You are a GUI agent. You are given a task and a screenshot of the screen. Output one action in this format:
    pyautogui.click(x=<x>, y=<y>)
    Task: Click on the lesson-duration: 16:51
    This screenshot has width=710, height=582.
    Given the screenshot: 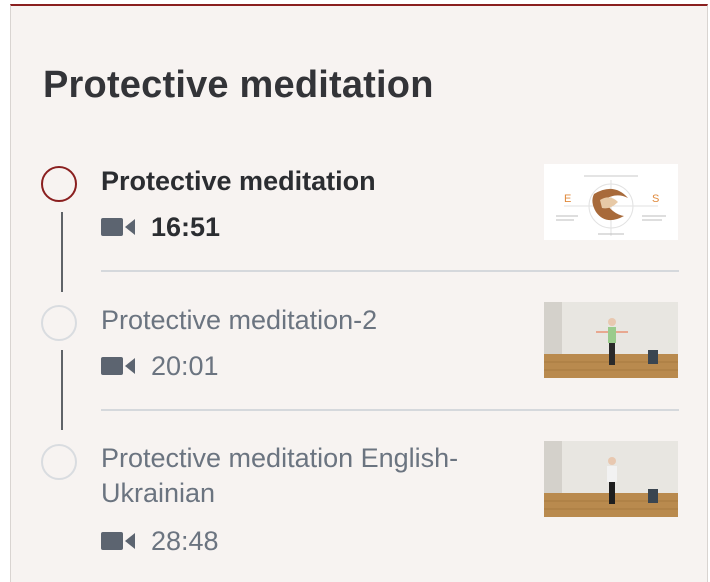 What is the action you would take?
    pyautogui.click(x=186, y=226)
    